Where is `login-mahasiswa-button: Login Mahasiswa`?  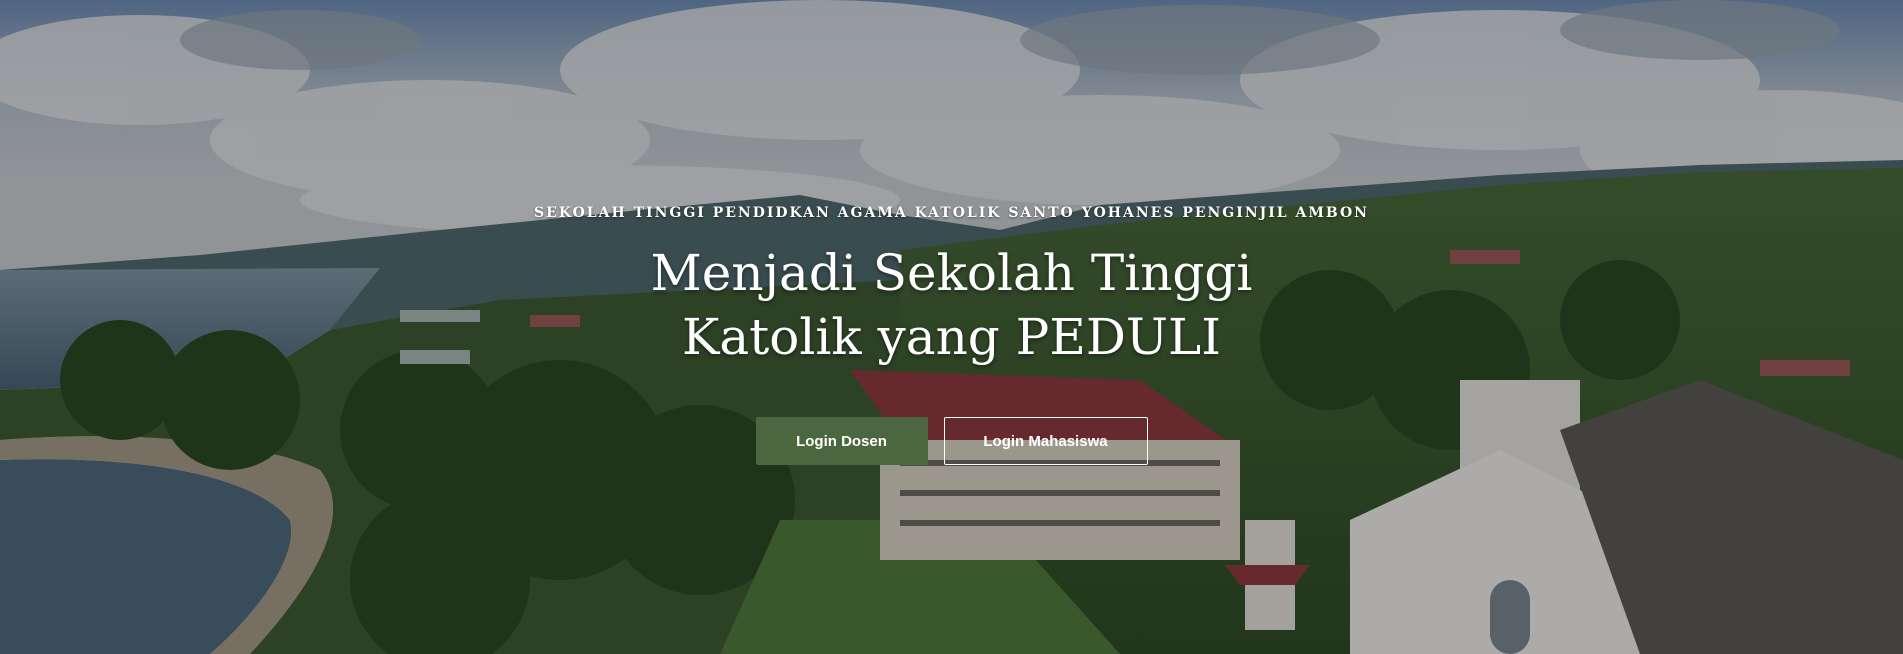
login-mahasiswa-button: Login Mahasiswa is located at coordinates (1045, 441).